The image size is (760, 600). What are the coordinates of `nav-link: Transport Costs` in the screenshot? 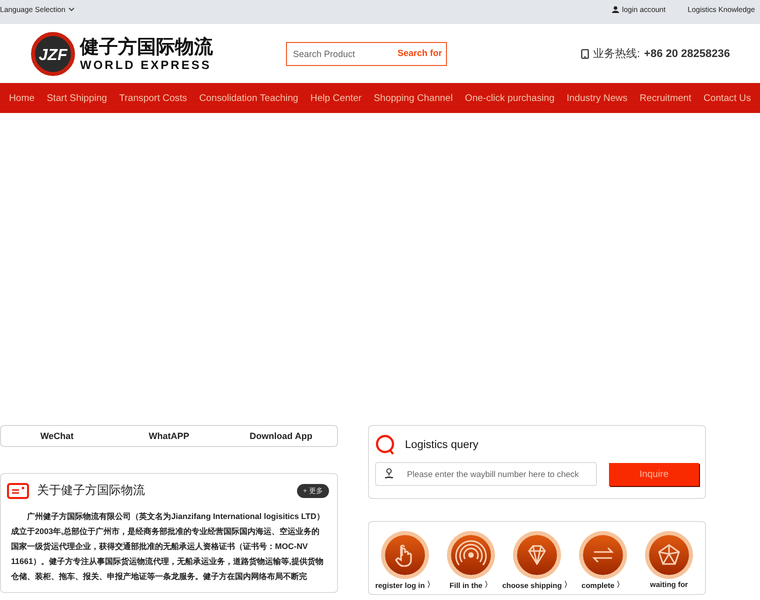 It's located at (153, 98).